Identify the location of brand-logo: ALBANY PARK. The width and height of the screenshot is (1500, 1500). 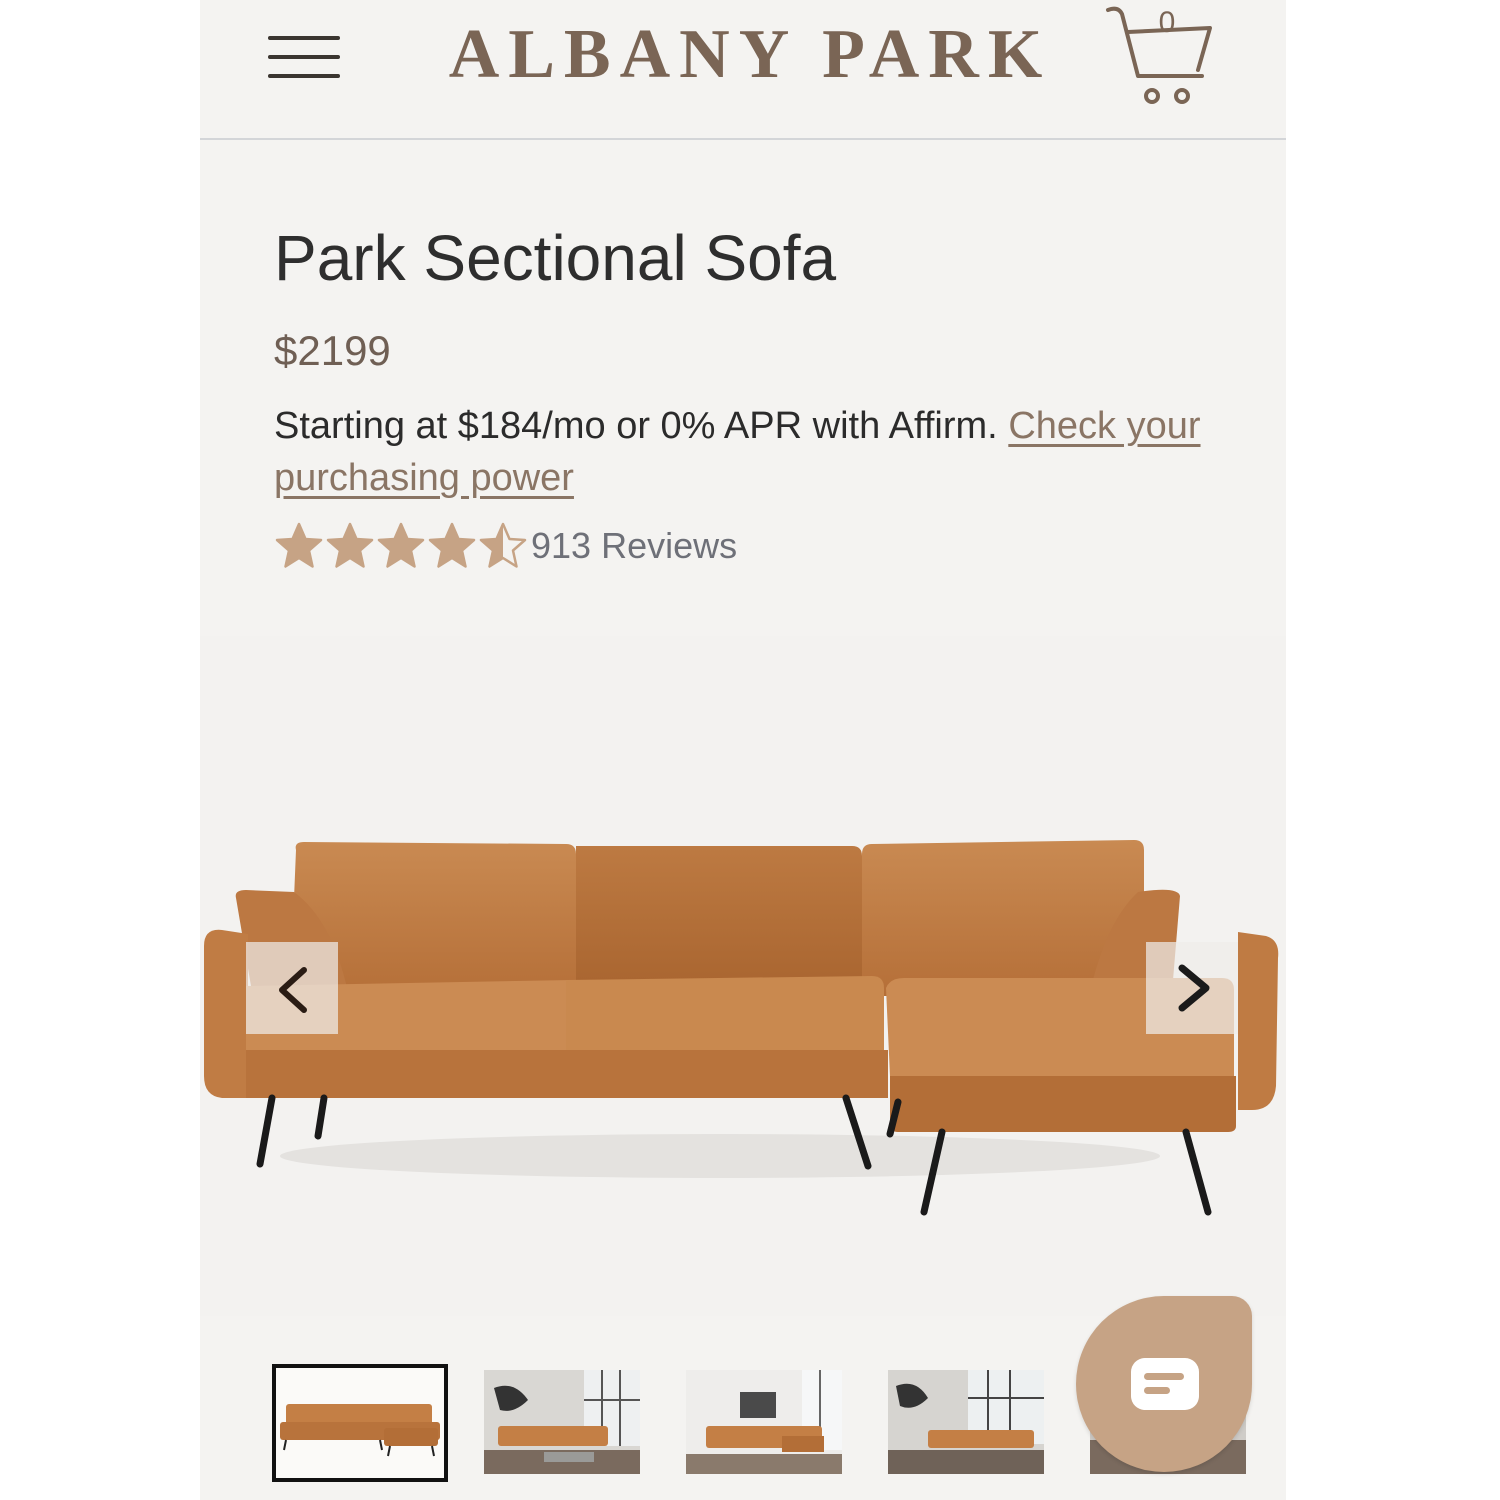
(750, 55).